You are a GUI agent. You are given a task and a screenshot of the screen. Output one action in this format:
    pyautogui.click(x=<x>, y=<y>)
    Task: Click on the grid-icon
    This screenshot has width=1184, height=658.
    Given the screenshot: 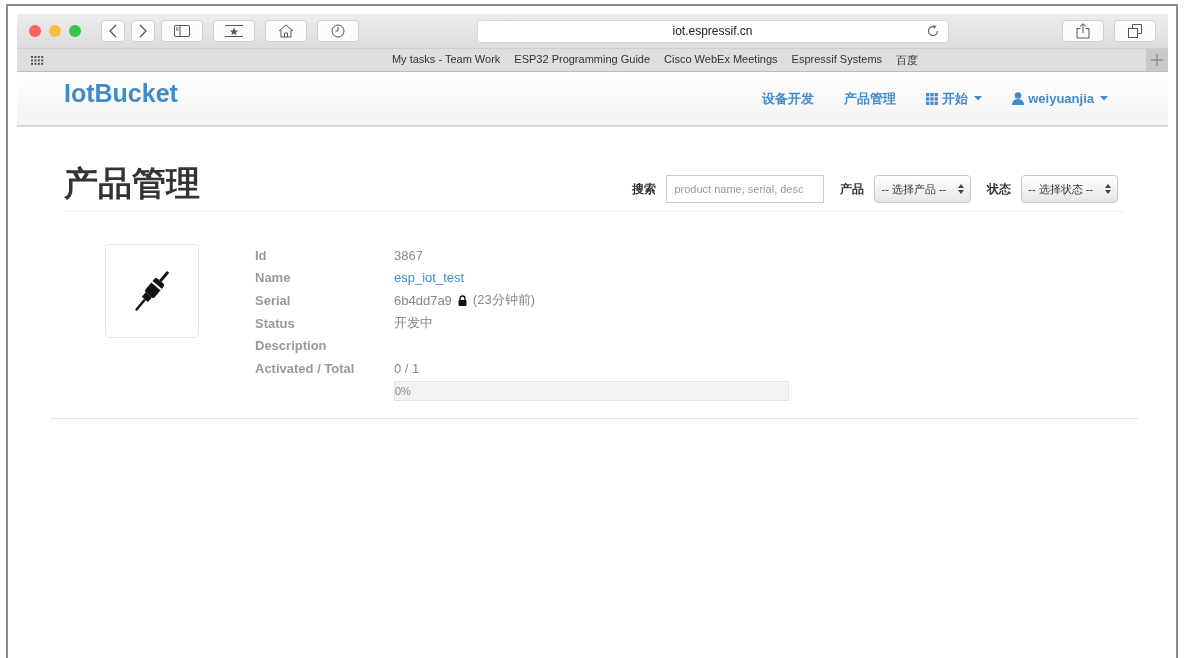 What is the action you would take?
    pyautogui.click(x=932, y=98)
    